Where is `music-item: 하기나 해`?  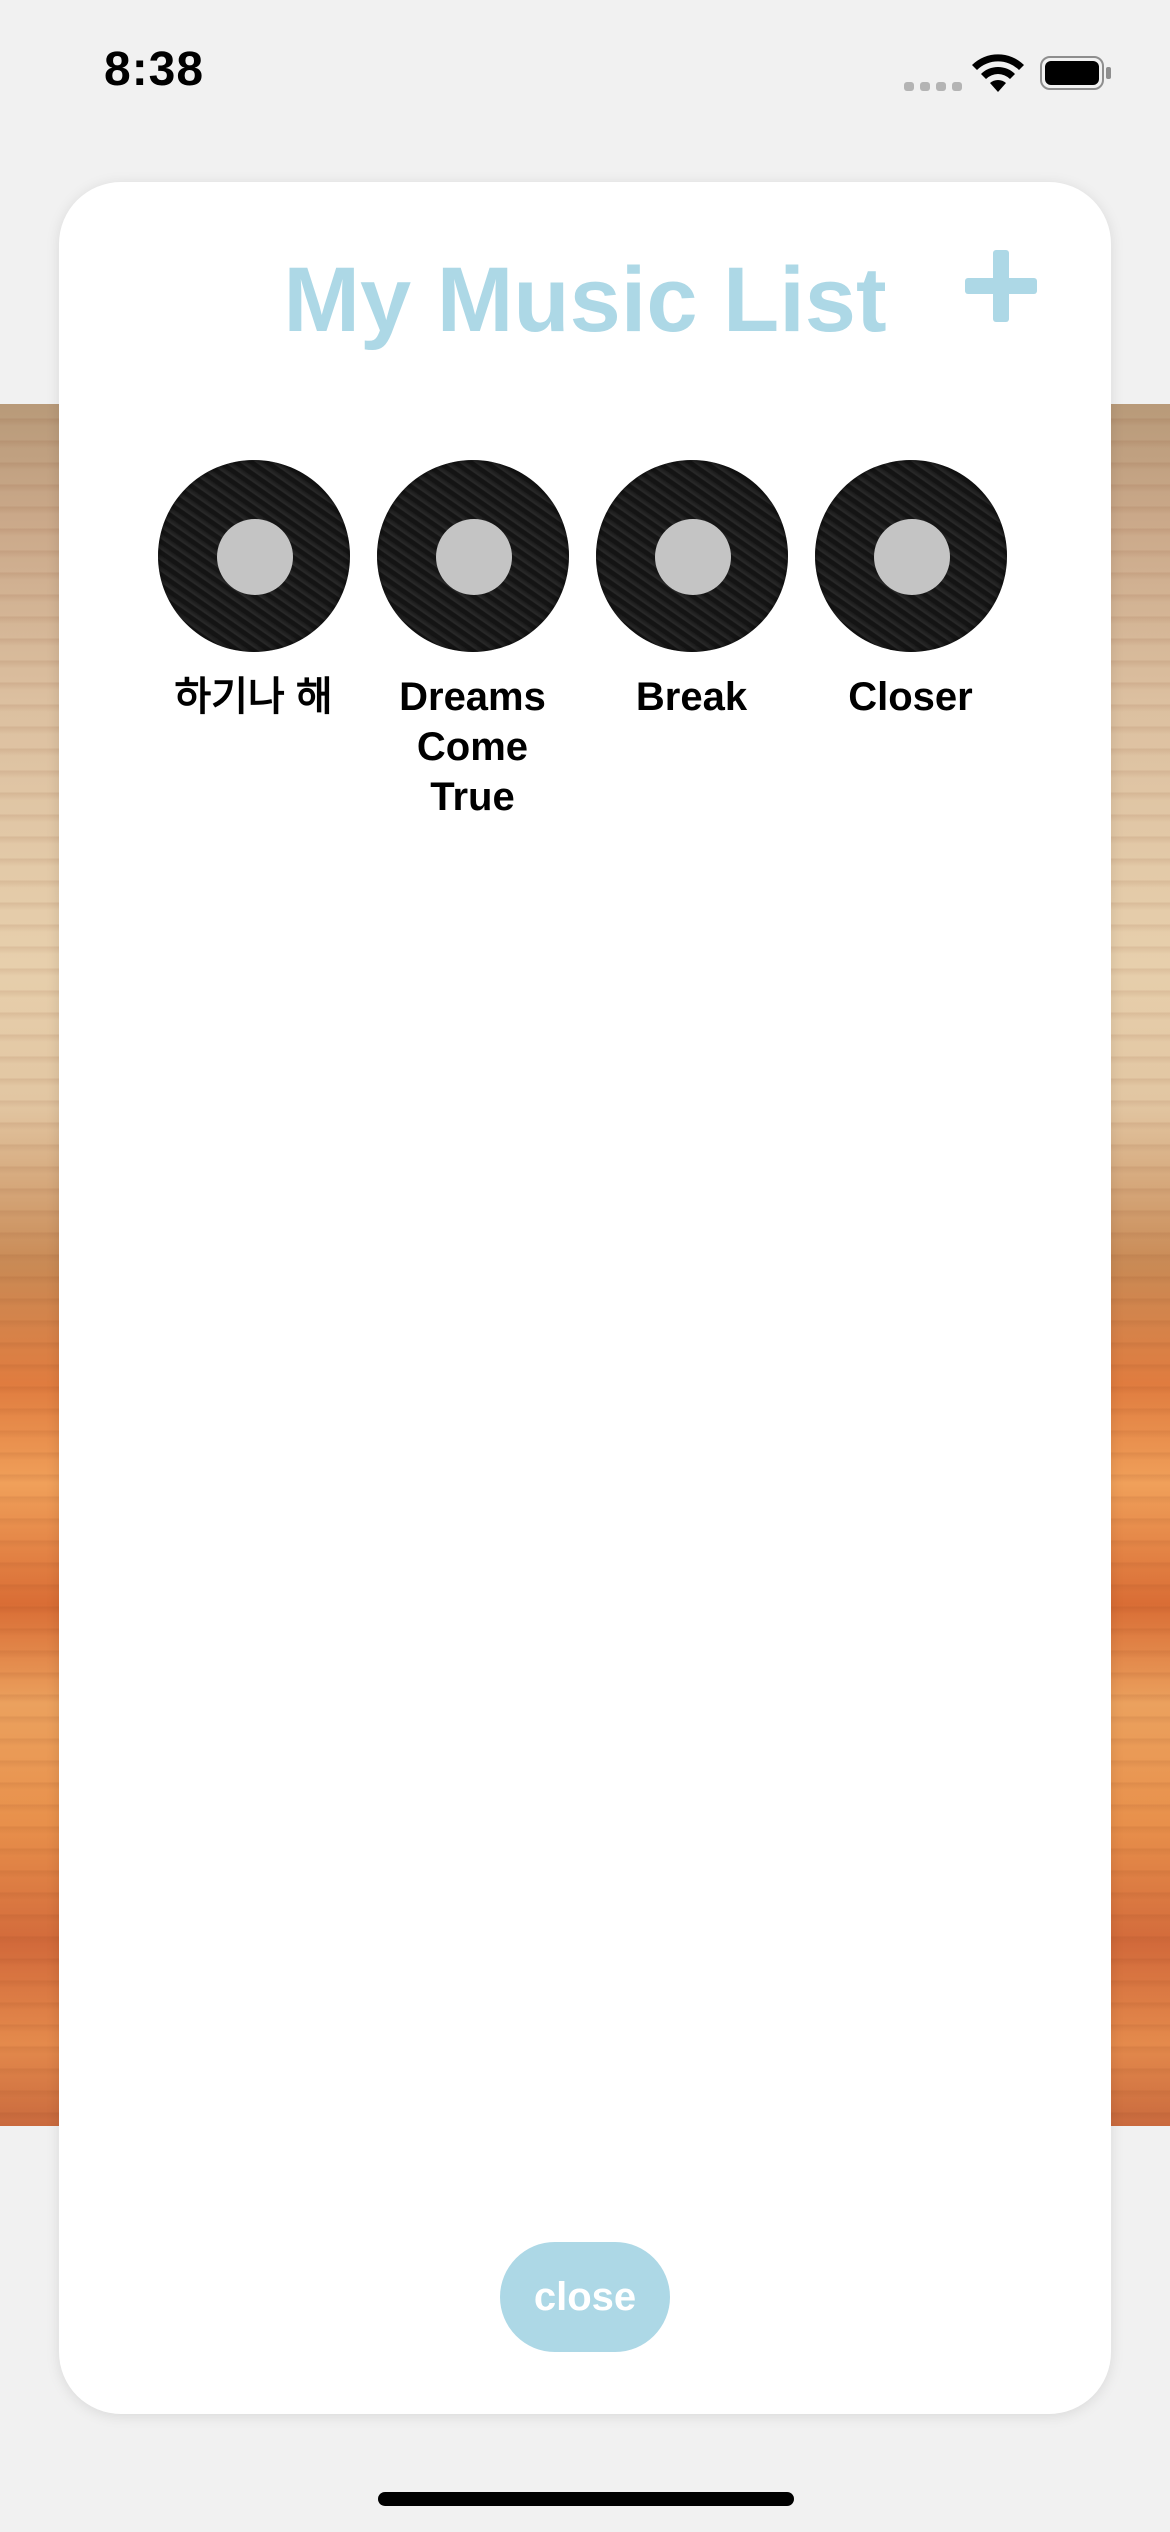
music-item: 하기나 해 is located at coordinates (253, 641).